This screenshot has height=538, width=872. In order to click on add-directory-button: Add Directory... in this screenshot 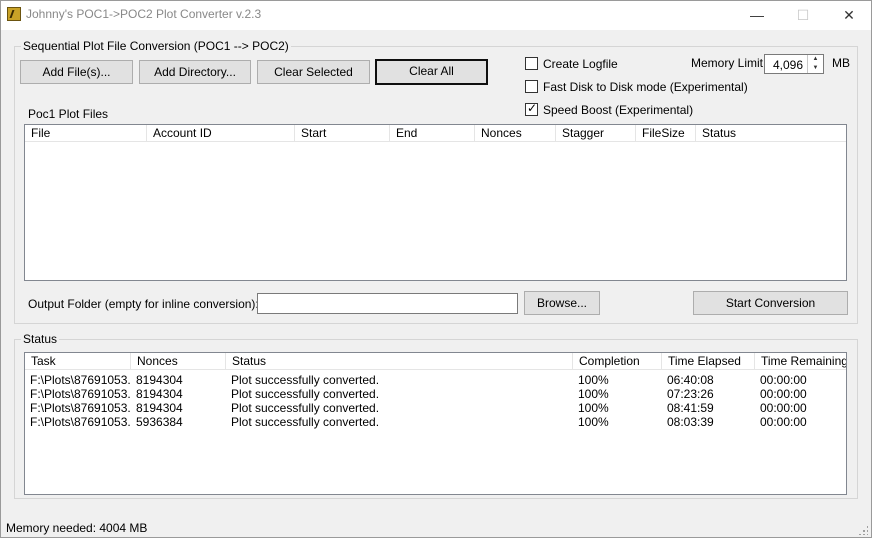, I will do `click(195, 72)`.